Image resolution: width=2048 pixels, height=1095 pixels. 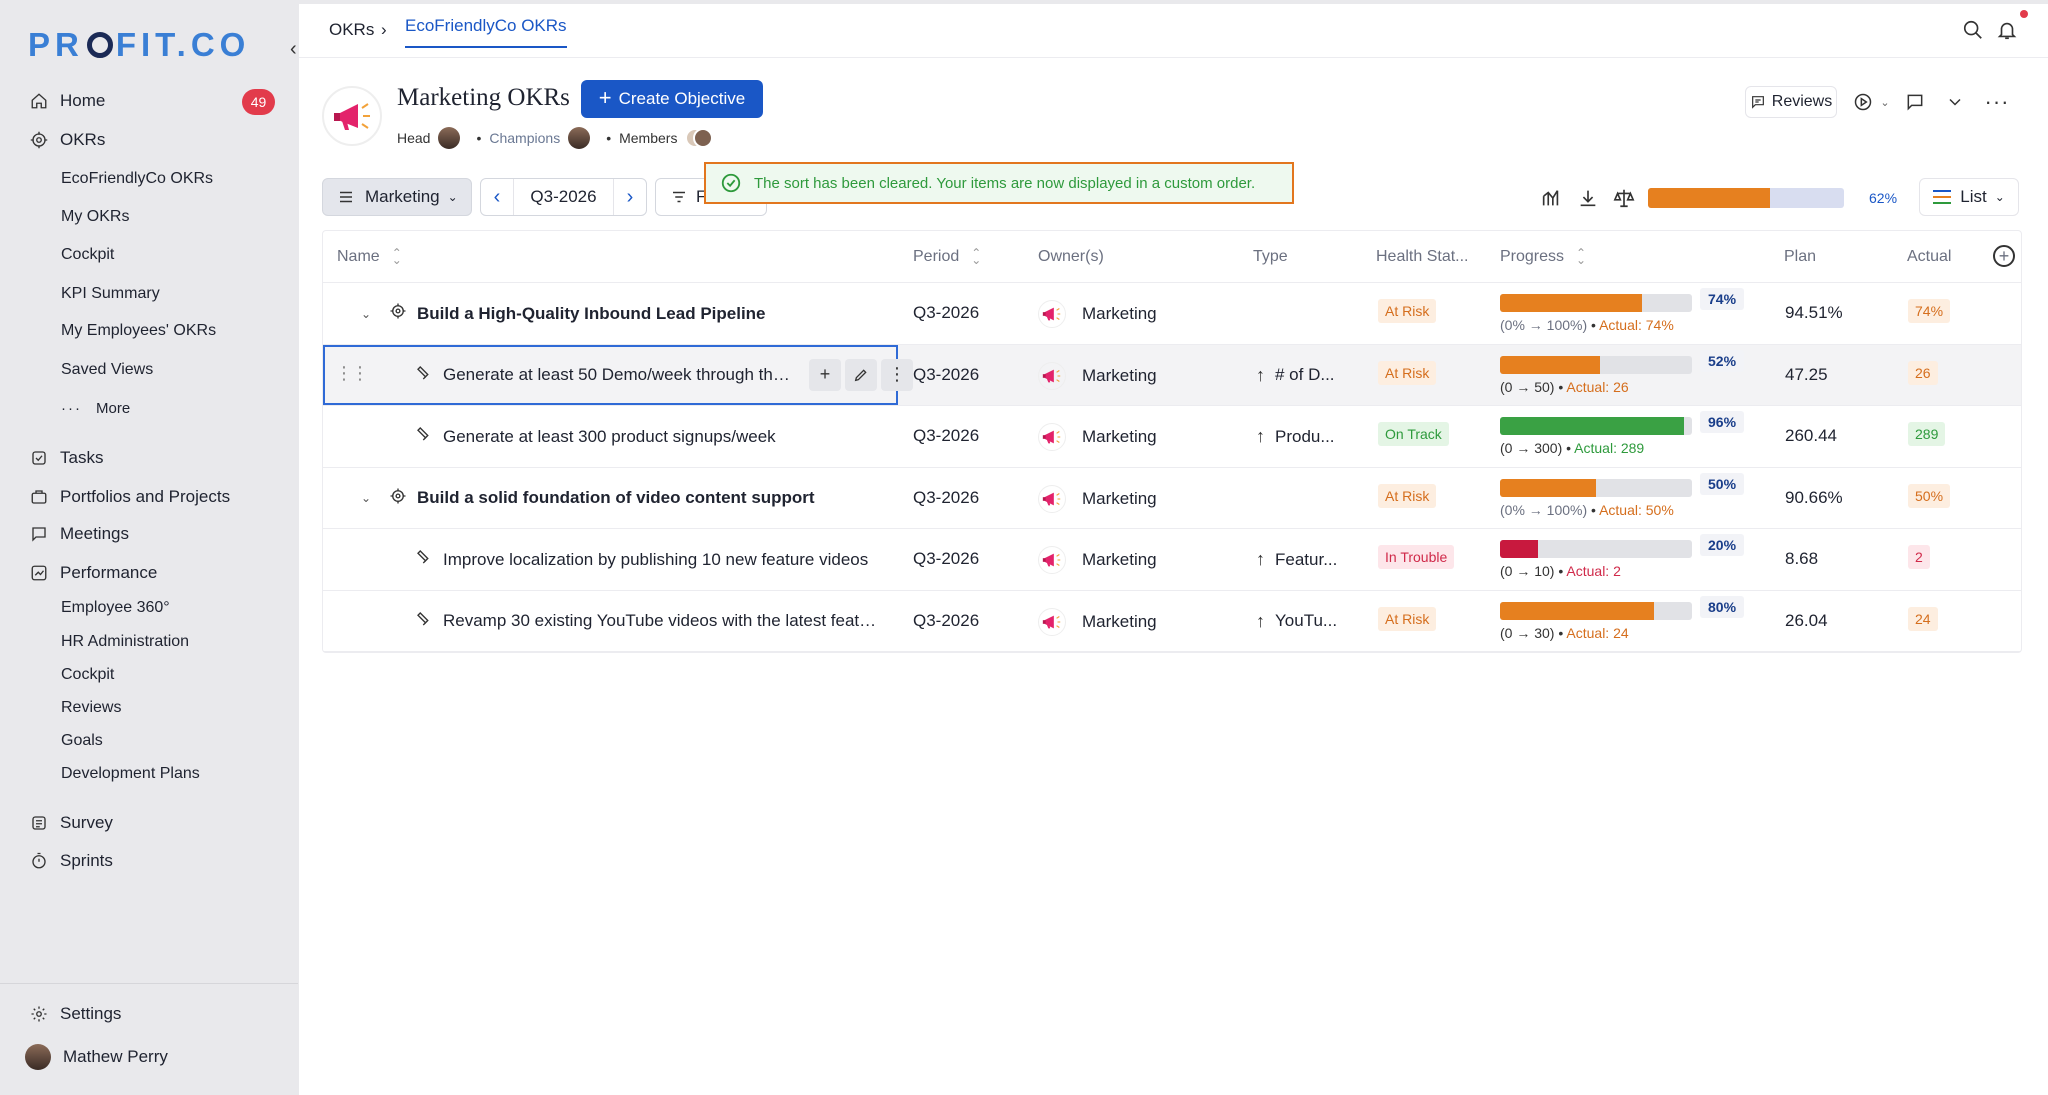 I want to click on health-status-badge: In Trouble, so click(x=1416, y=557).